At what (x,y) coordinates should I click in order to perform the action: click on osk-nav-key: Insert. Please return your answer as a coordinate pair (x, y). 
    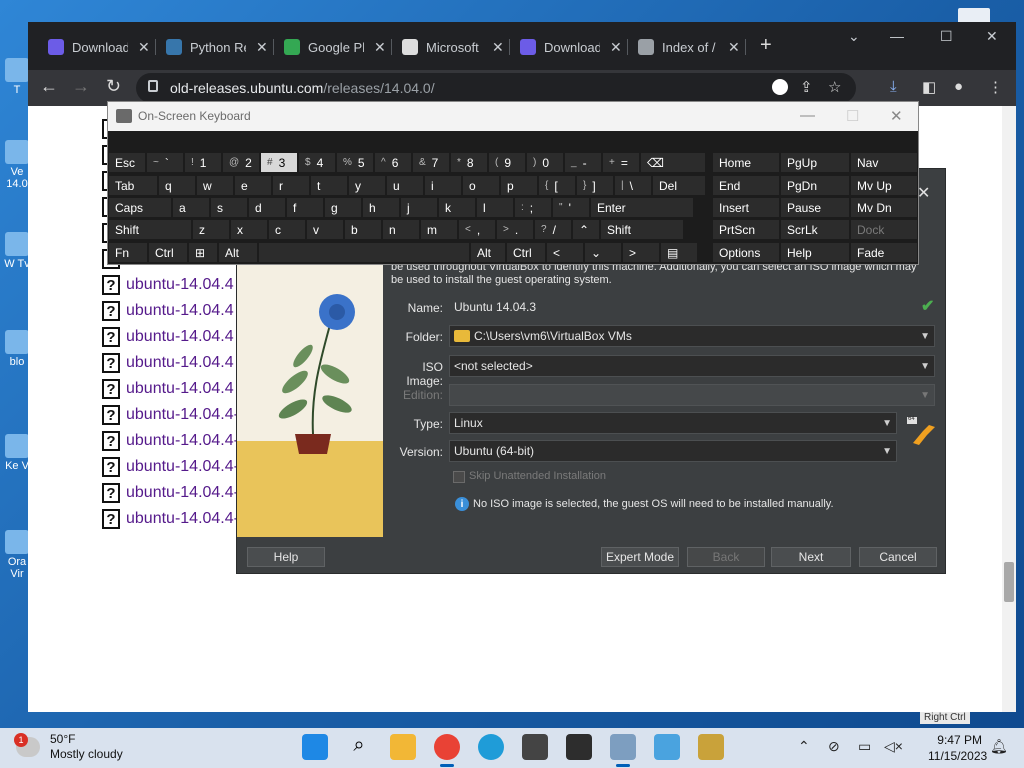
    Looking at the image, I should click on (746, 207).